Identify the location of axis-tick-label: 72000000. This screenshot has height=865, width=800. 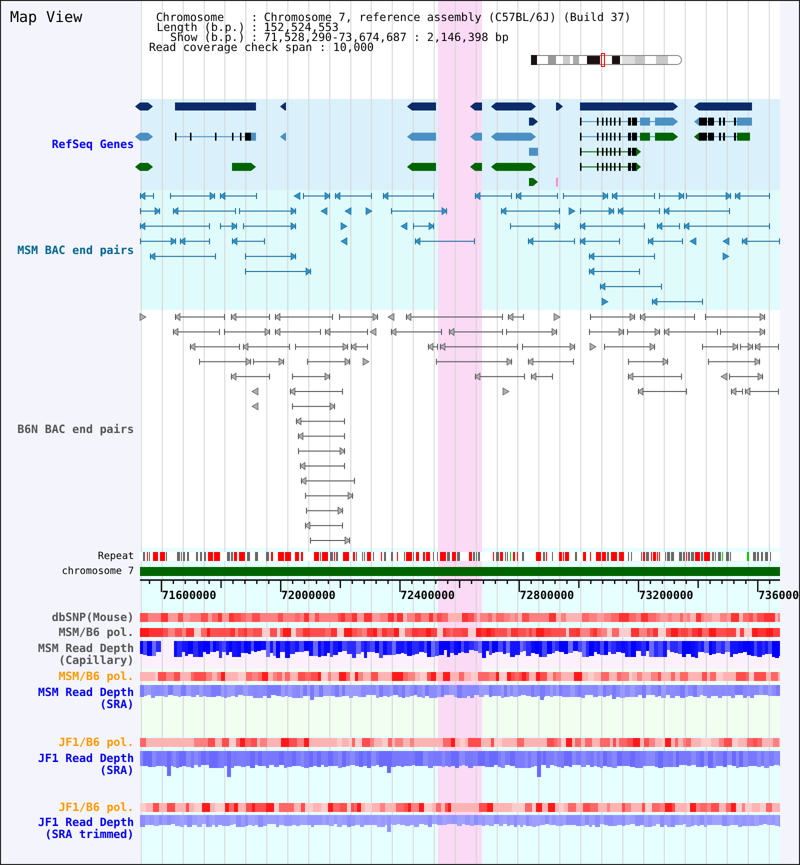
(308, 595).